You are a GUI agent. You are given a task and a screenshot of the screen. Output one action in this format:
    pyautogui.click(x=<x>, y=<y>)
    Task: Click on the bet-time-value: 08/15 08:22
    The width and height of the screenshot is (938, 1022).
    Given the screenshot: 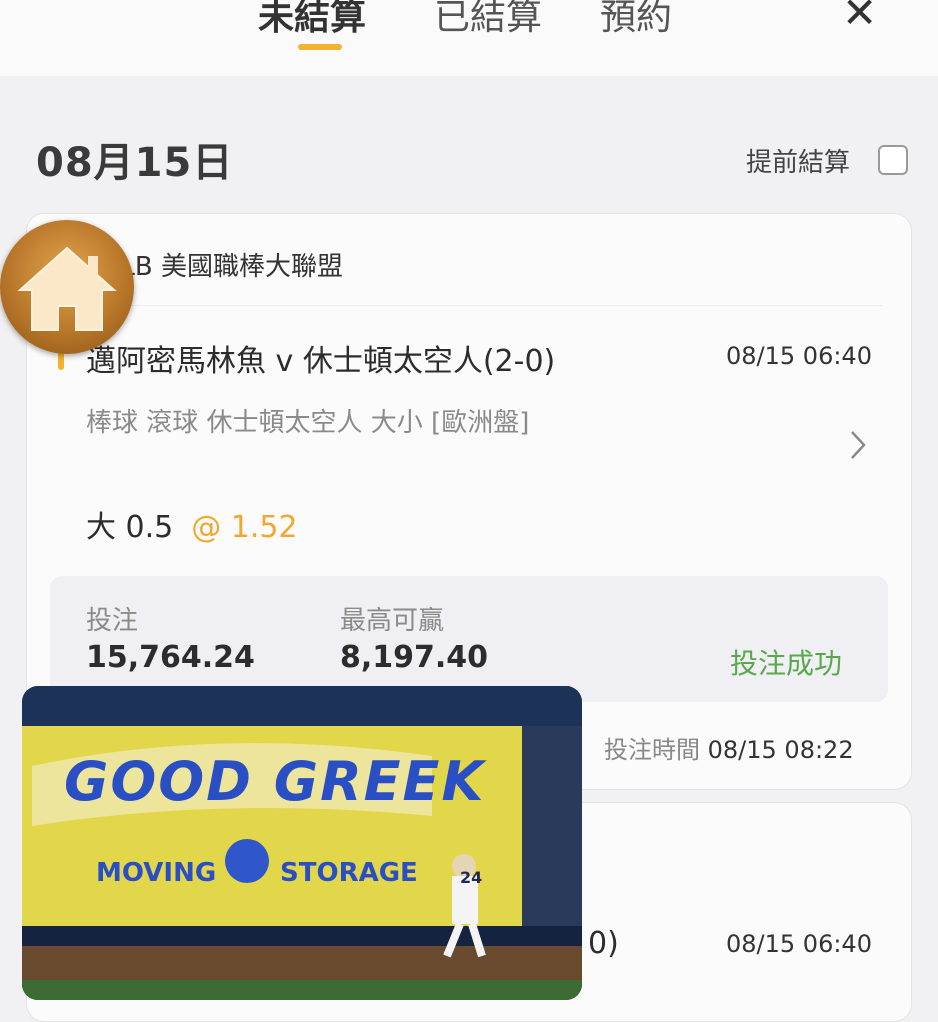 What is the action you would take?
    pyautogui.click(x=780, y=750)
    